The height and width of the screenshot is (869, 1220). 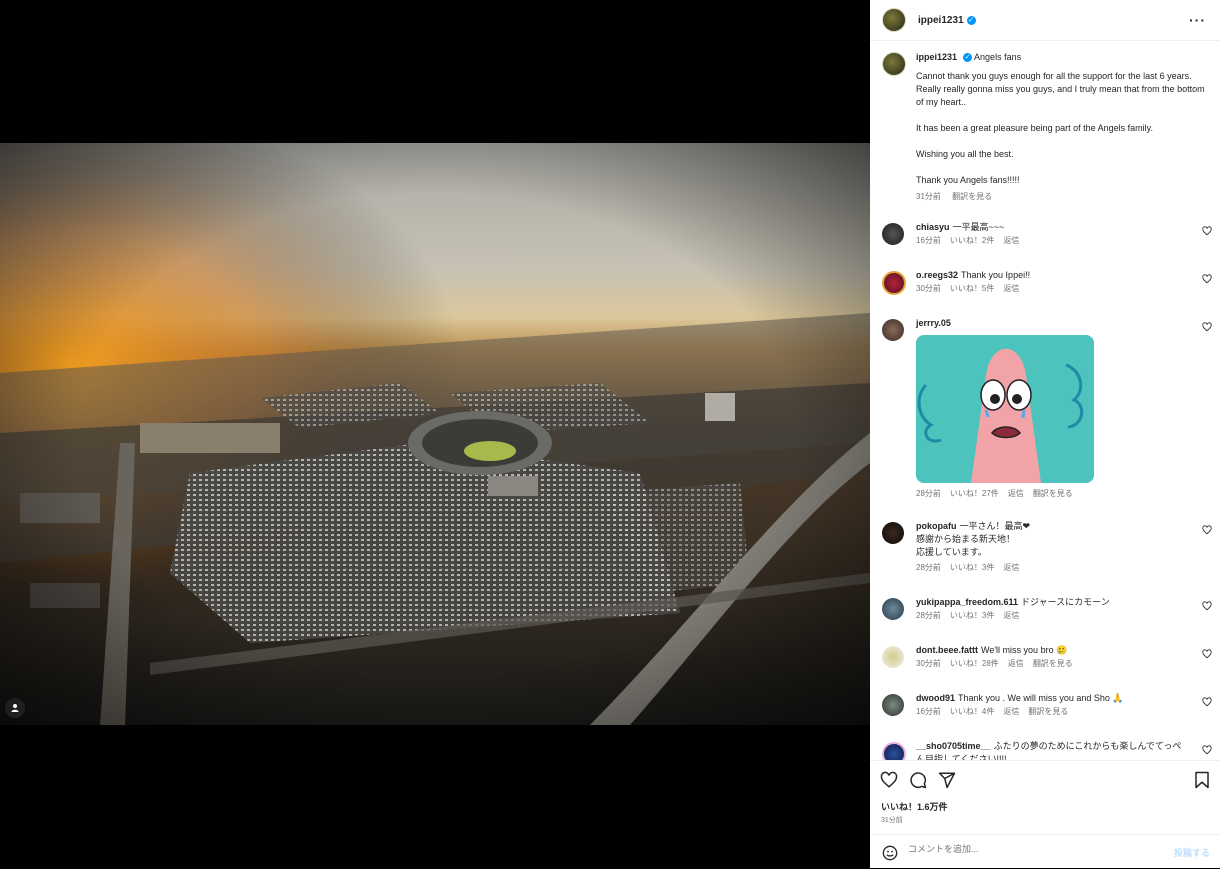 I want to click on comment-meta: 30分前 いいね！28件 返信 翻訳を見る, so click(x=1053, y=663).